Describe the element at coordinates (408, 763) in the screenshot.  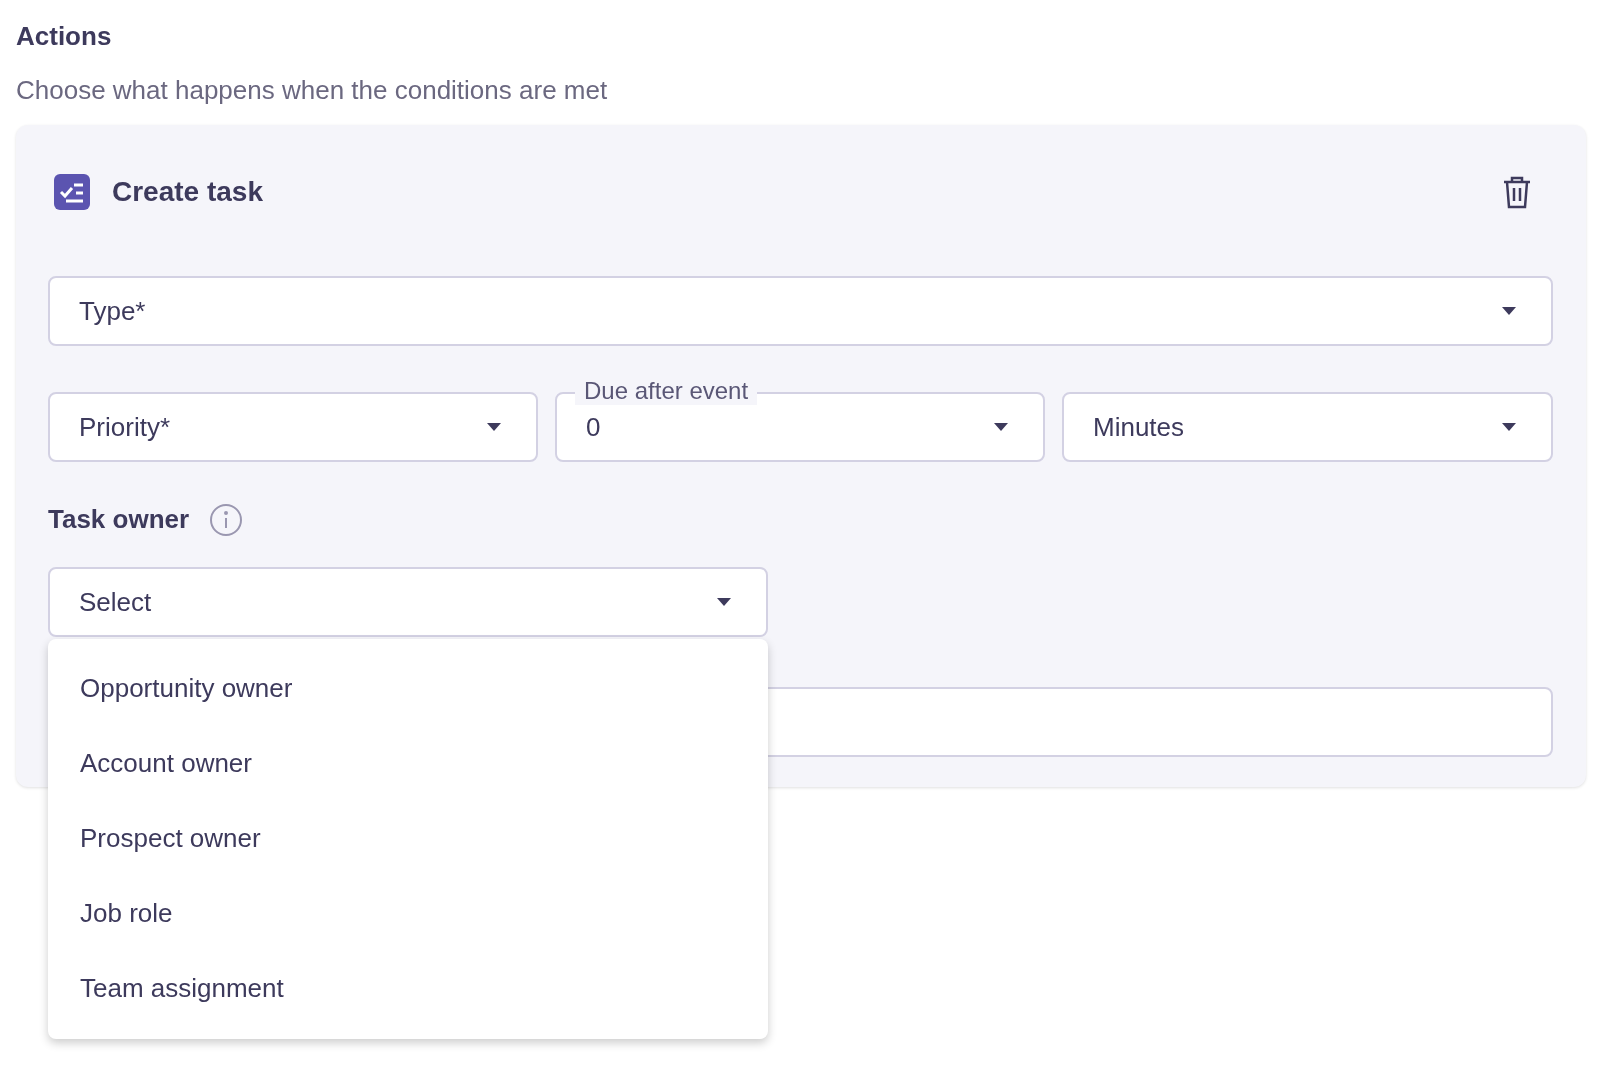
I see `menu-item: Account owner` at that location.